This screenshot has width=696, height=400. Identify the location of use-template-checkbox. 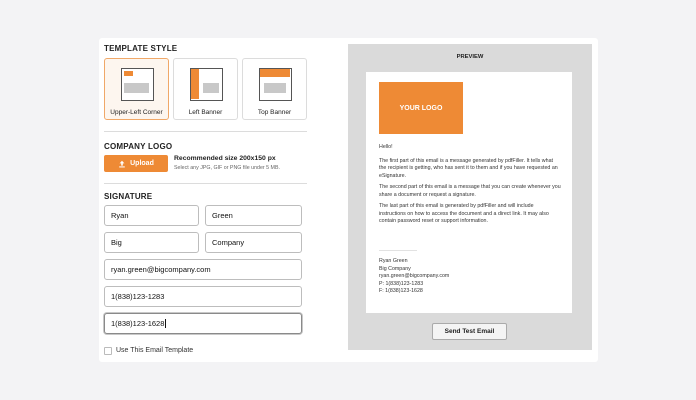
(108, 351).